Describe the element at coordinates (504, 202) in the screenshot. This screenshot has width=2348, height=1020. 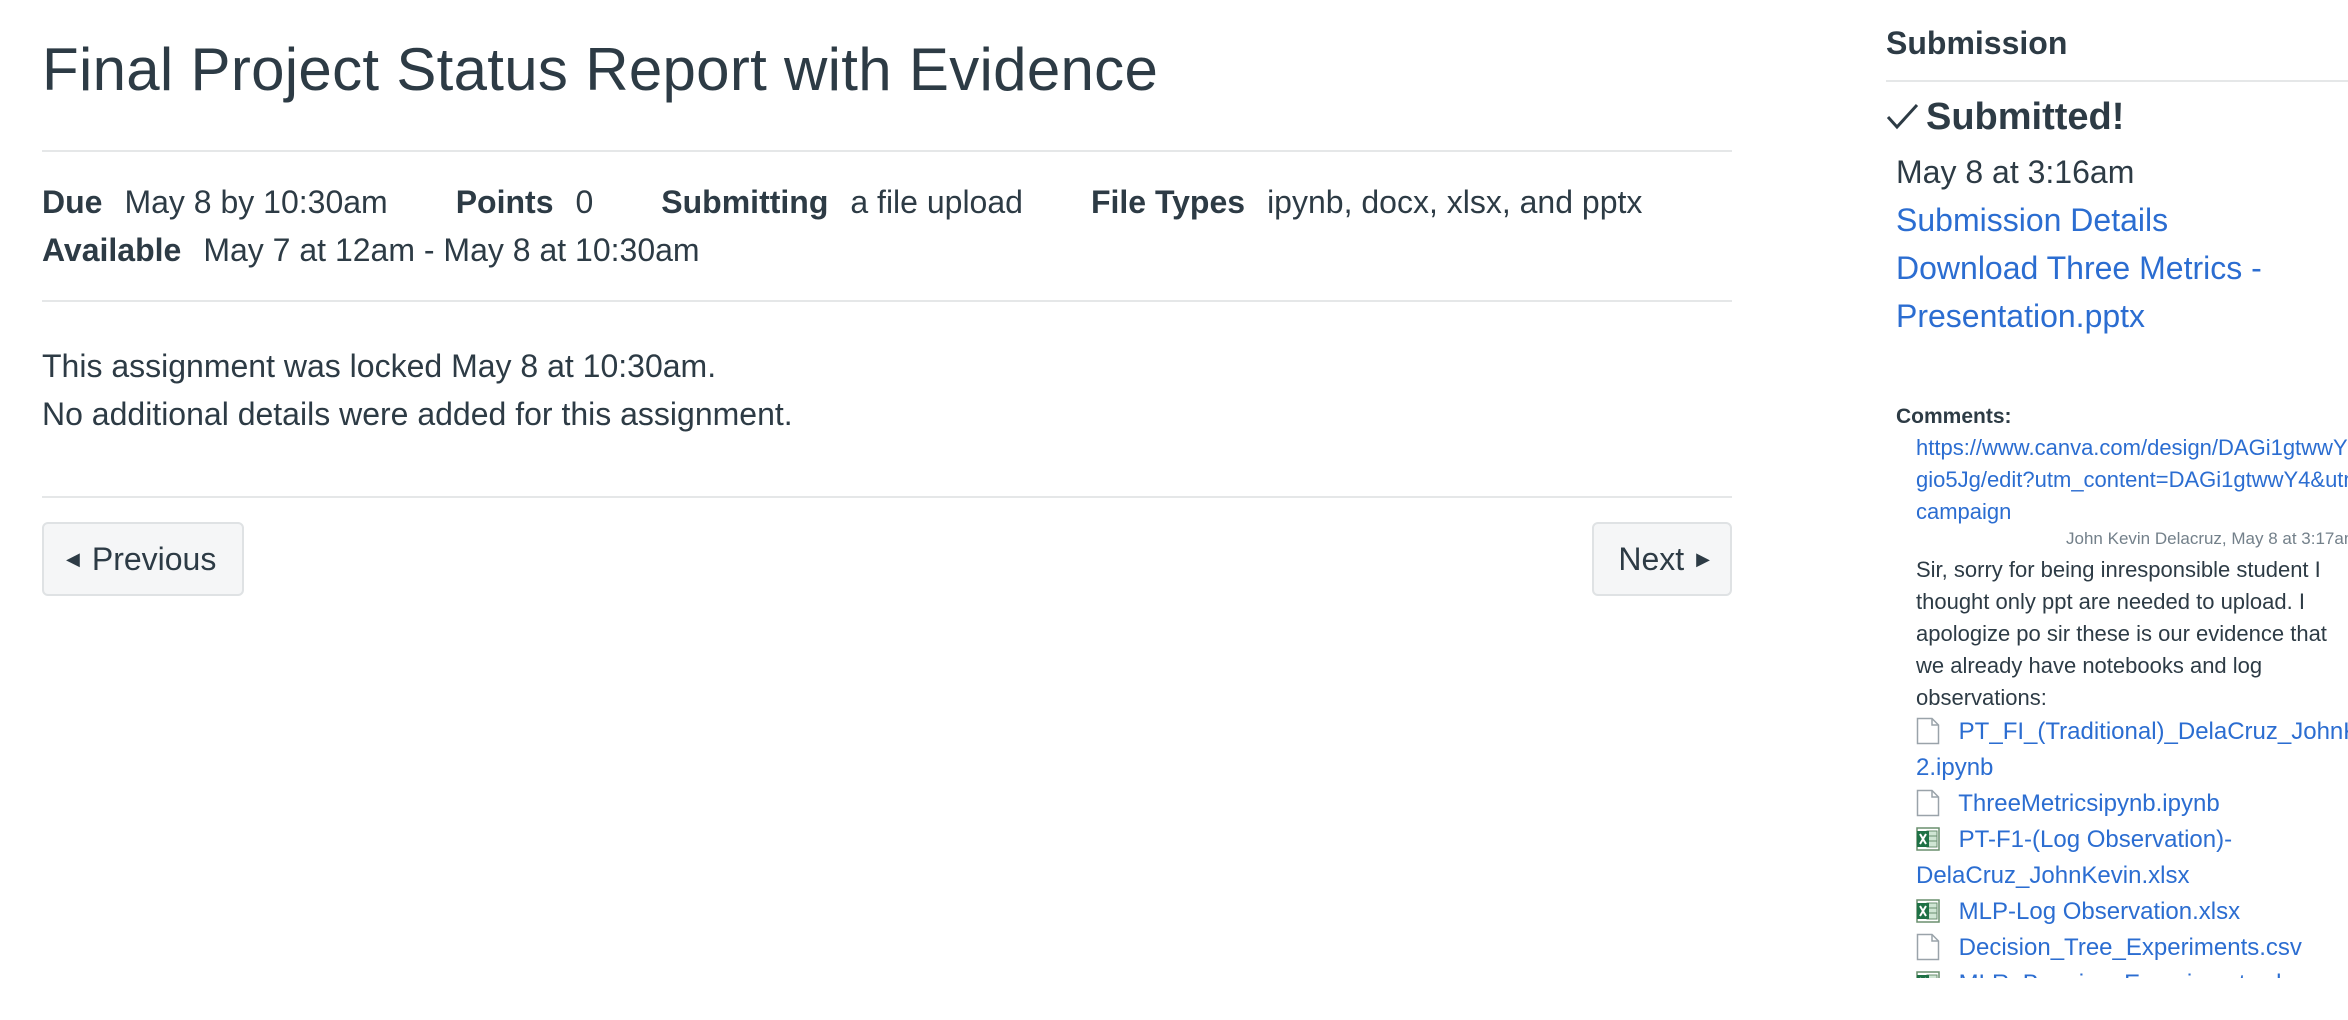
I see `points-label: Points` at that location.